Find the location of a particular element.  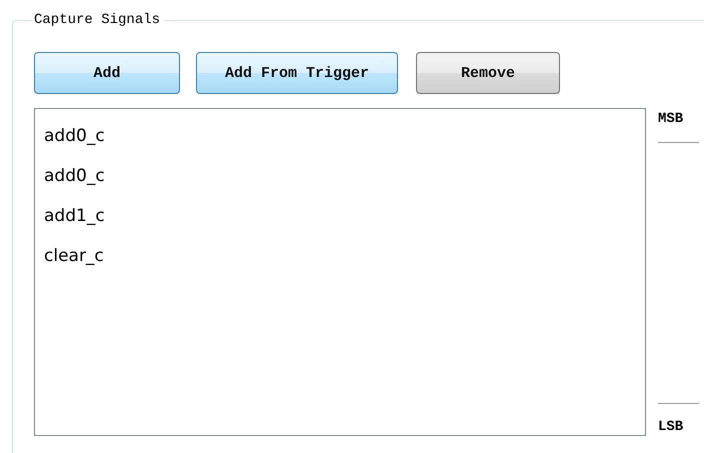

toolbar-button: Remove is located at coordinates (488, 73).